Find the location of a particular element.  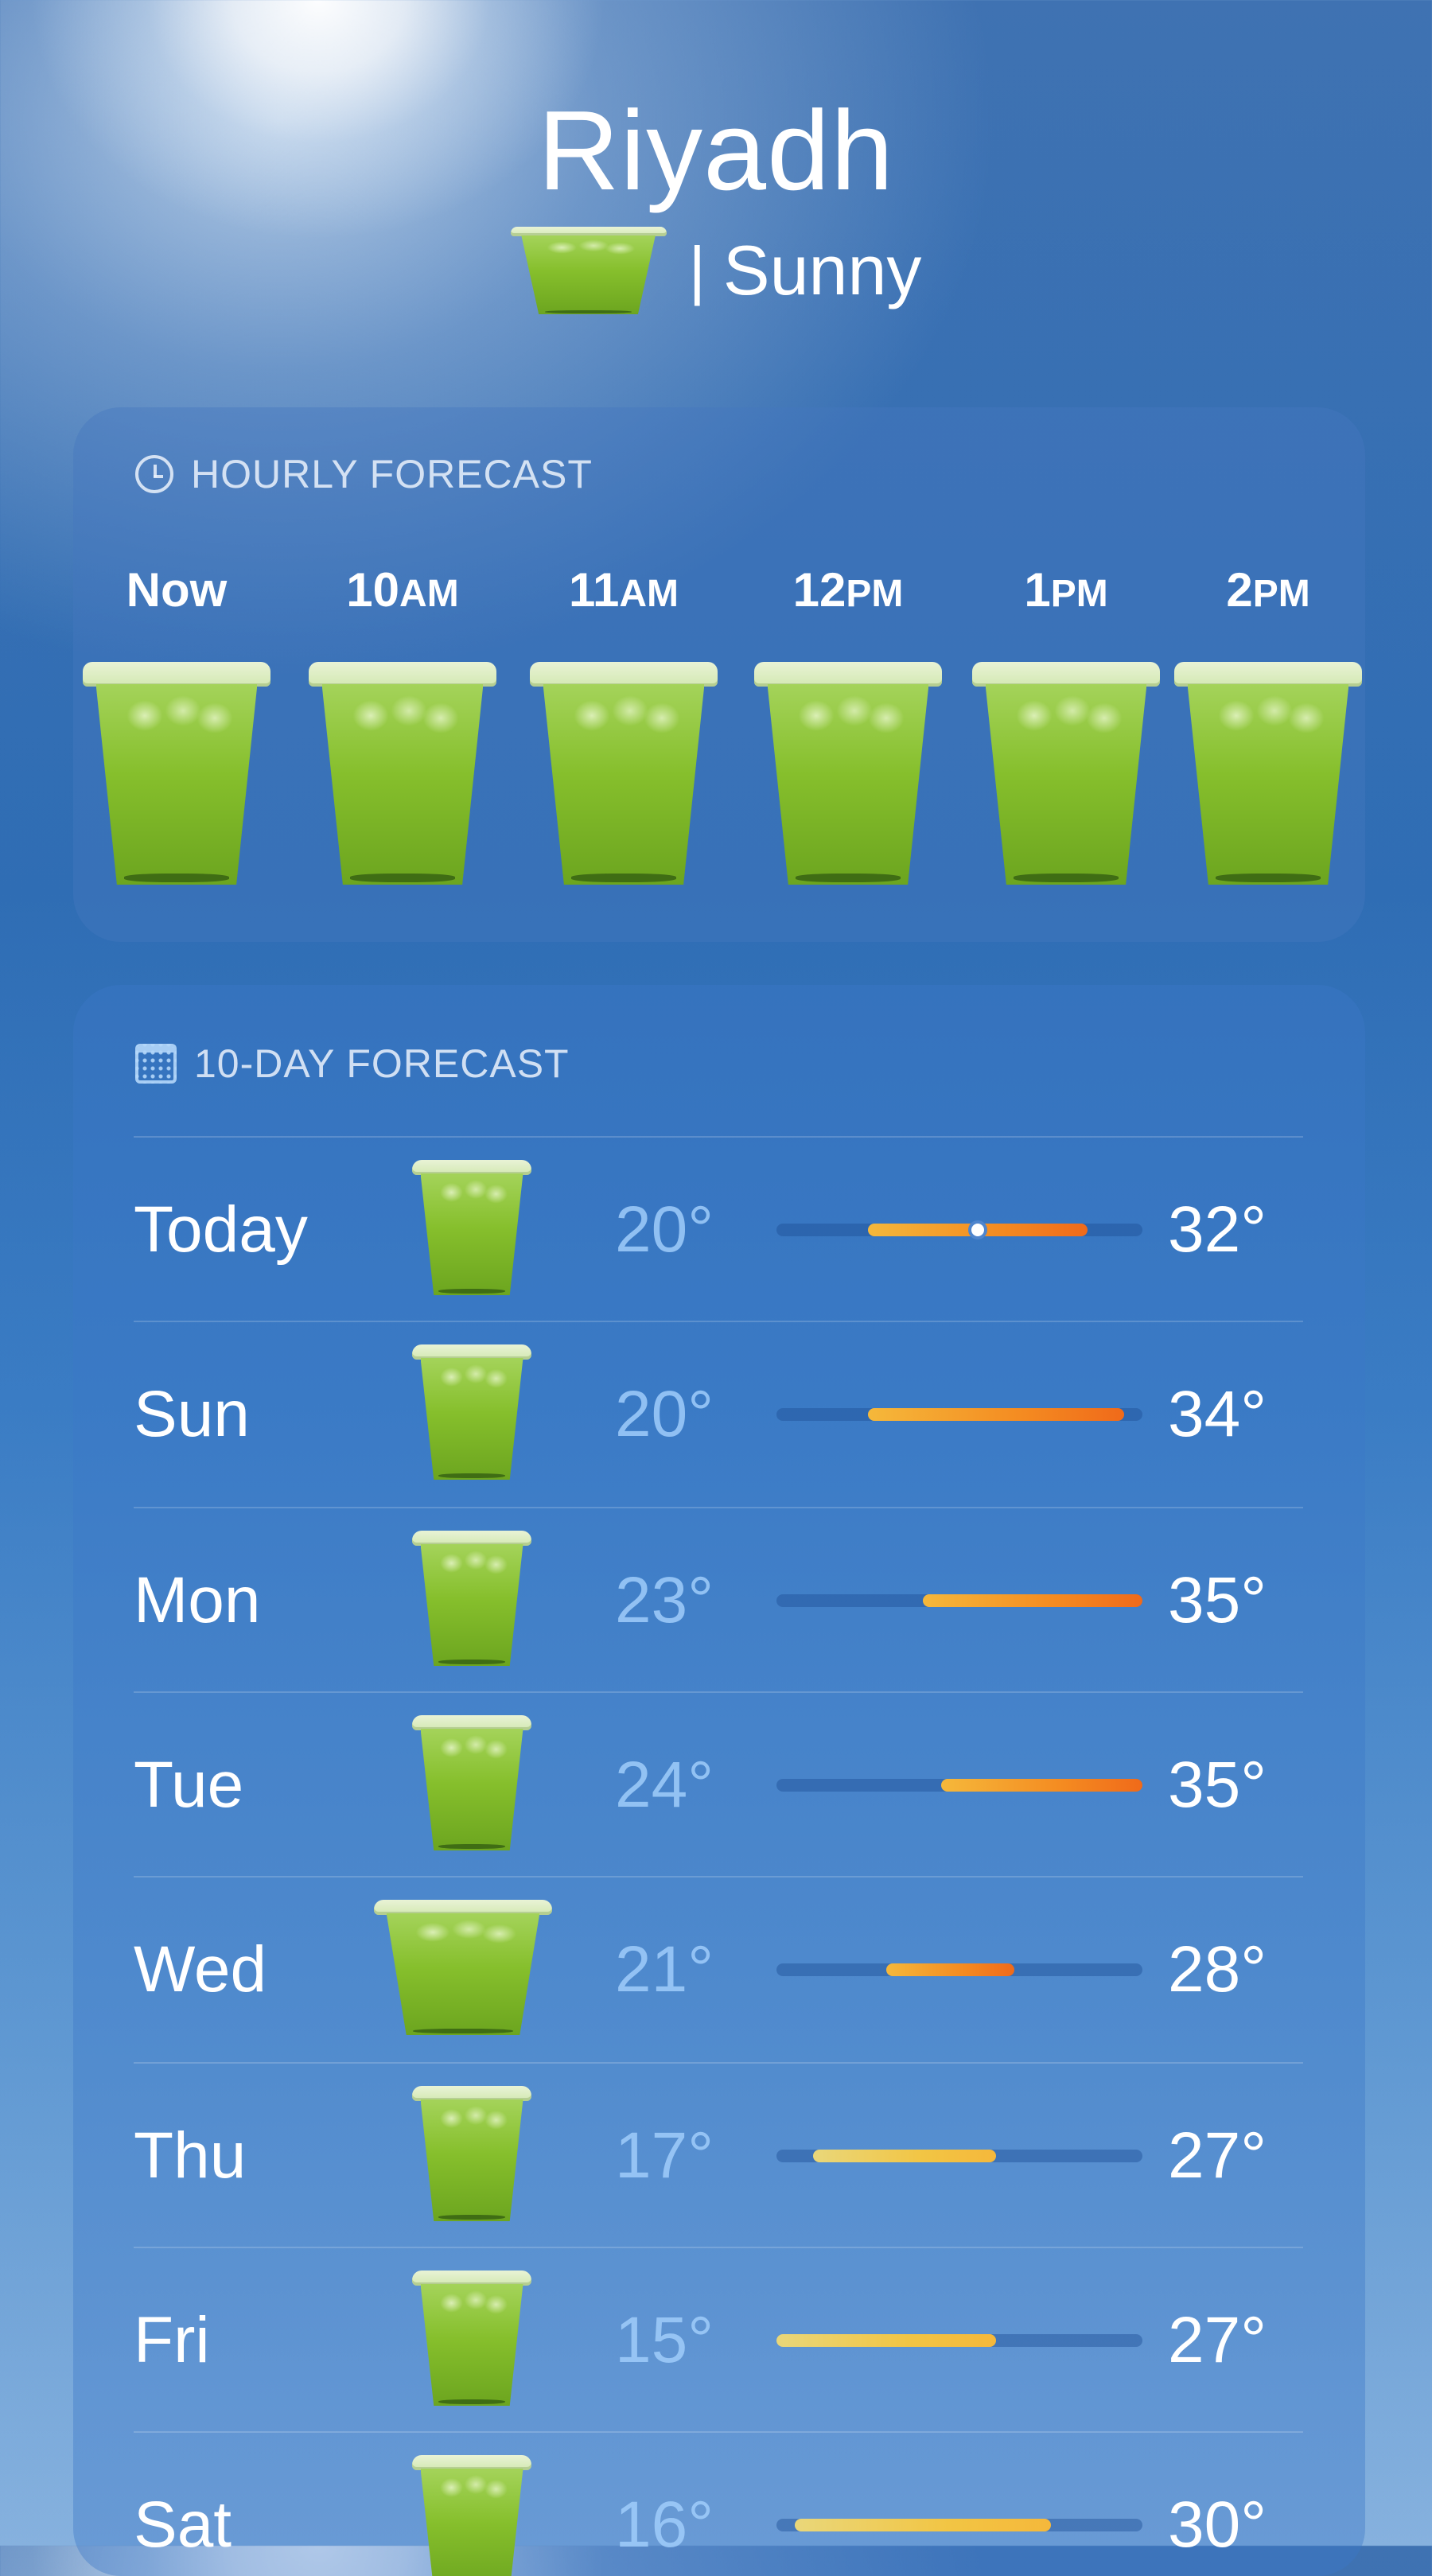

hourly-item: Now is located at coordinates (176, 722).